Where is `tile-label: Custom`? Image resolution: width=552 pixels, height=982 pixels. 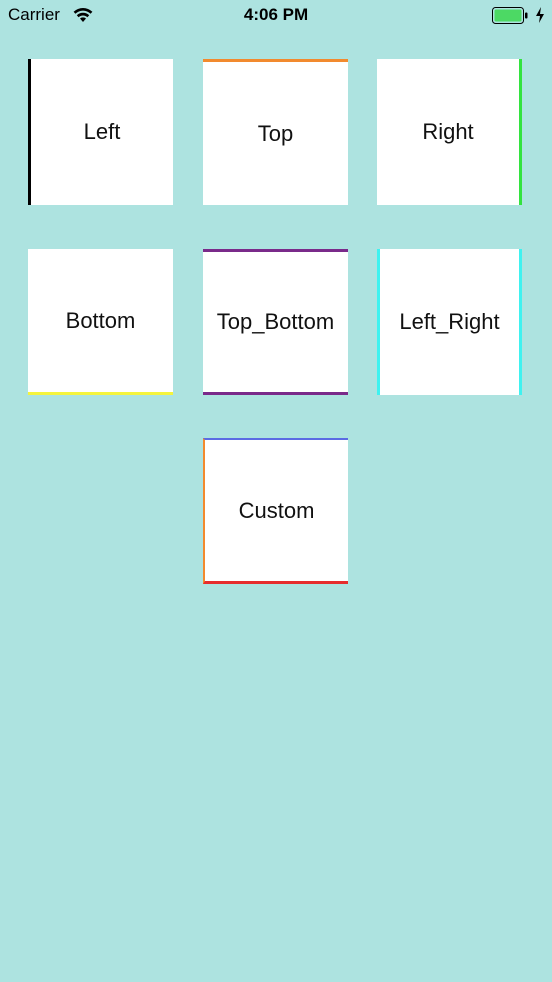
tile-label: Custom is located at coordinates (276, 510).